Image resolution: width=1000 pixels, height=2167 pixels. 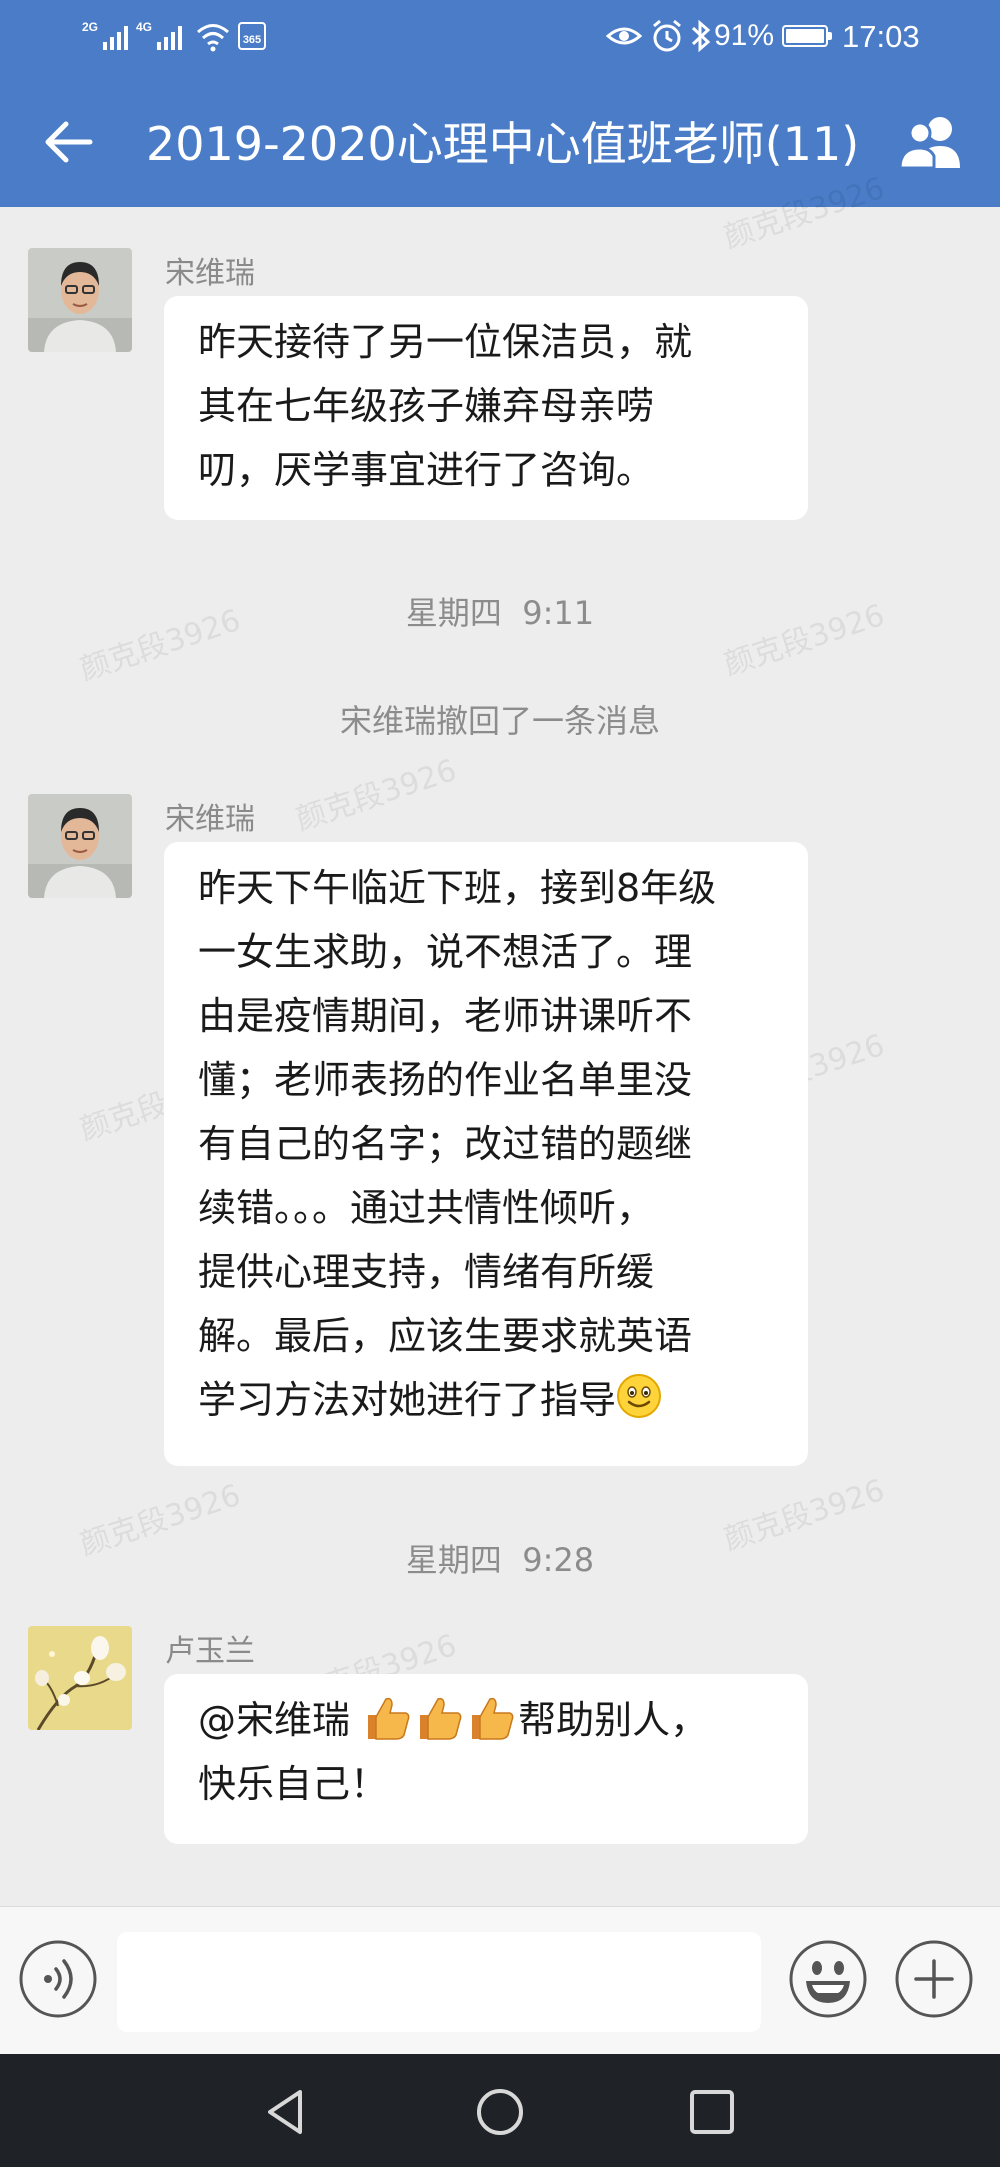 What do you see at coordinates (439, 1982) in the screenshot?
I see `message-input` at bounding box center [439, 1982].